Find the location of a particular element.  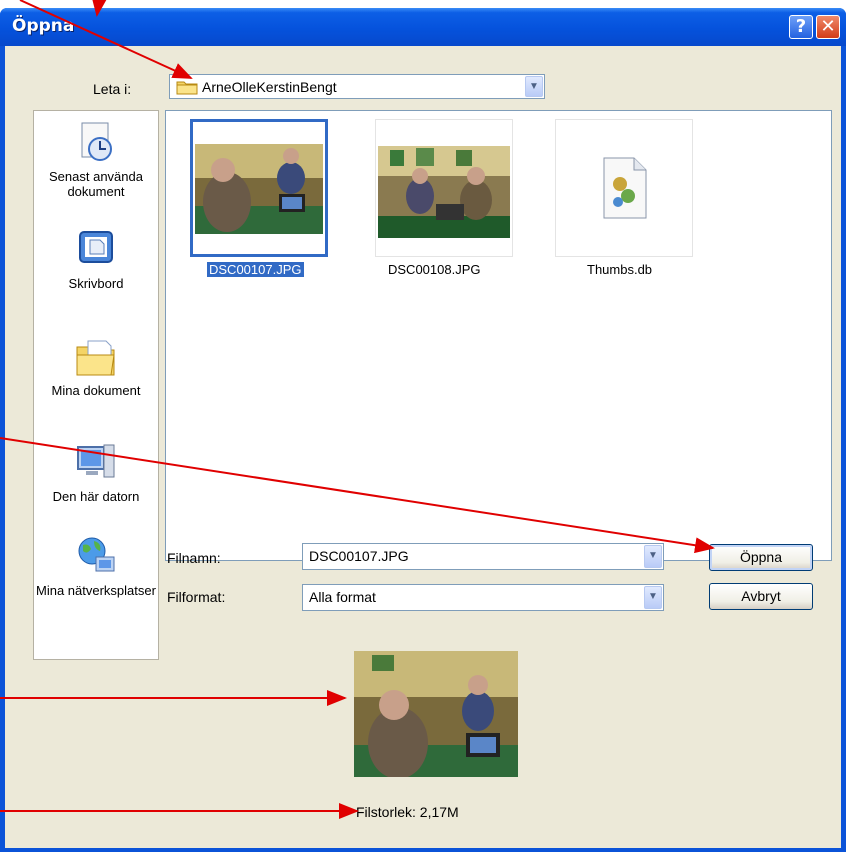

place-my-computer-label: Den här datorn is located at coordinates (96, 496).